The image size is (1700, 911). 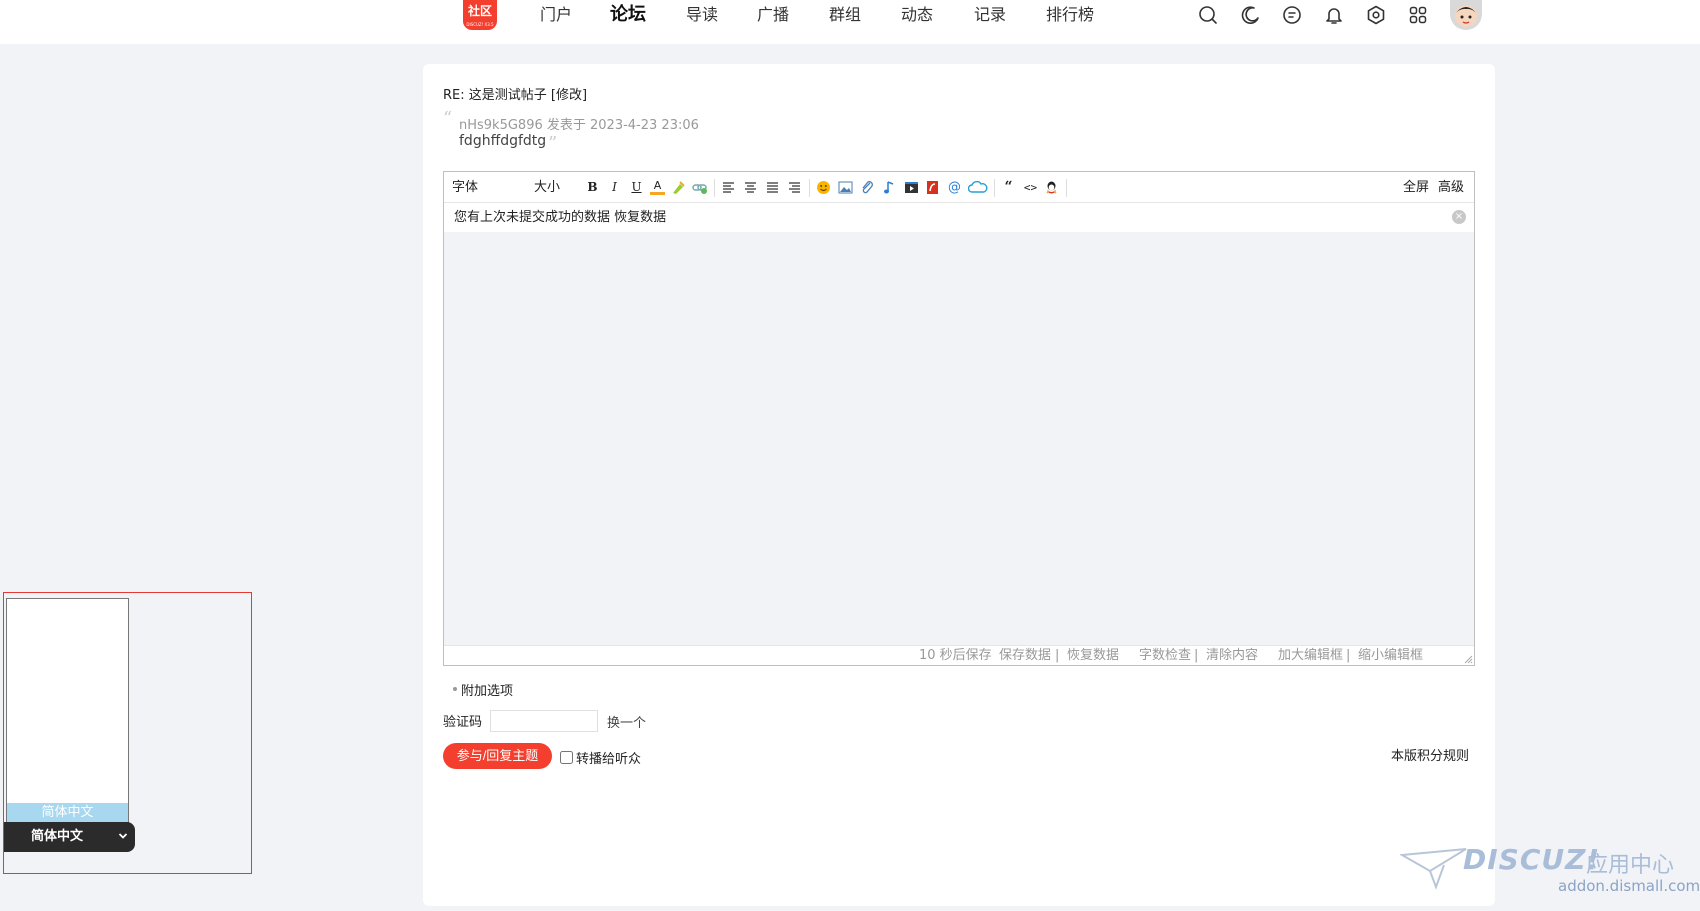 I want to click on fullscreen-button: 全屏, so click(x=1416, y=187).